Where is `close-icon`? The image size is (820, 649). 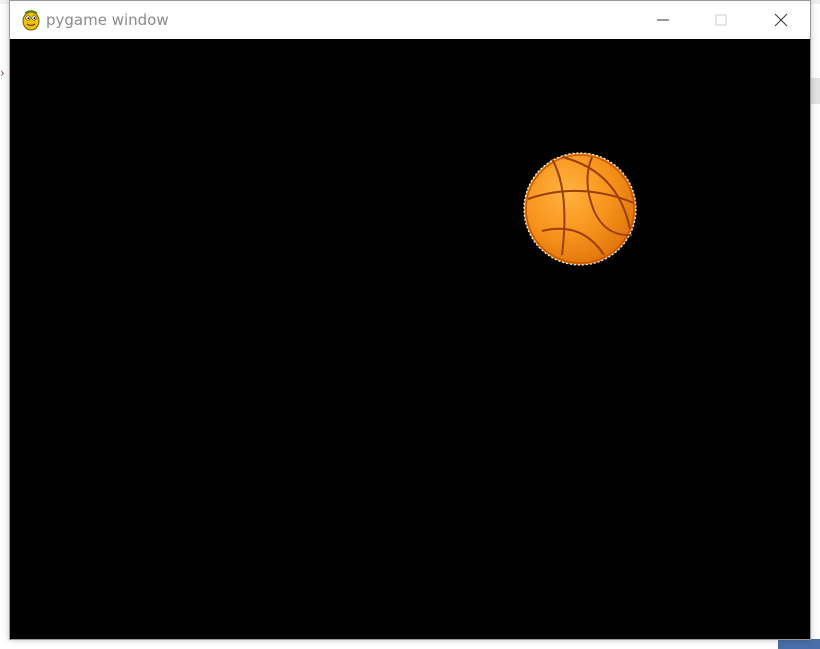
close-icon is located at coordinates (781, 20).